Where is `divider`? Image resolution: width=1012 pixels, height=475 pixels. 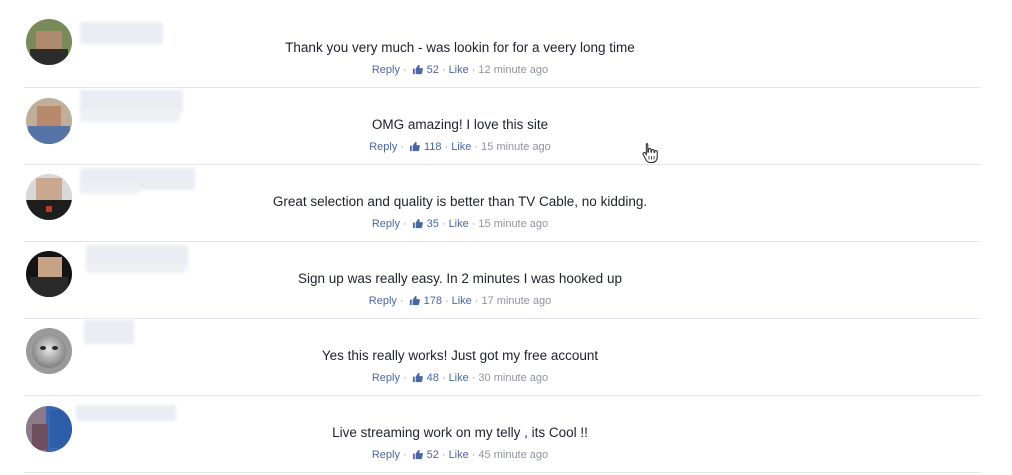 divider is located at coordinates (502, 472).